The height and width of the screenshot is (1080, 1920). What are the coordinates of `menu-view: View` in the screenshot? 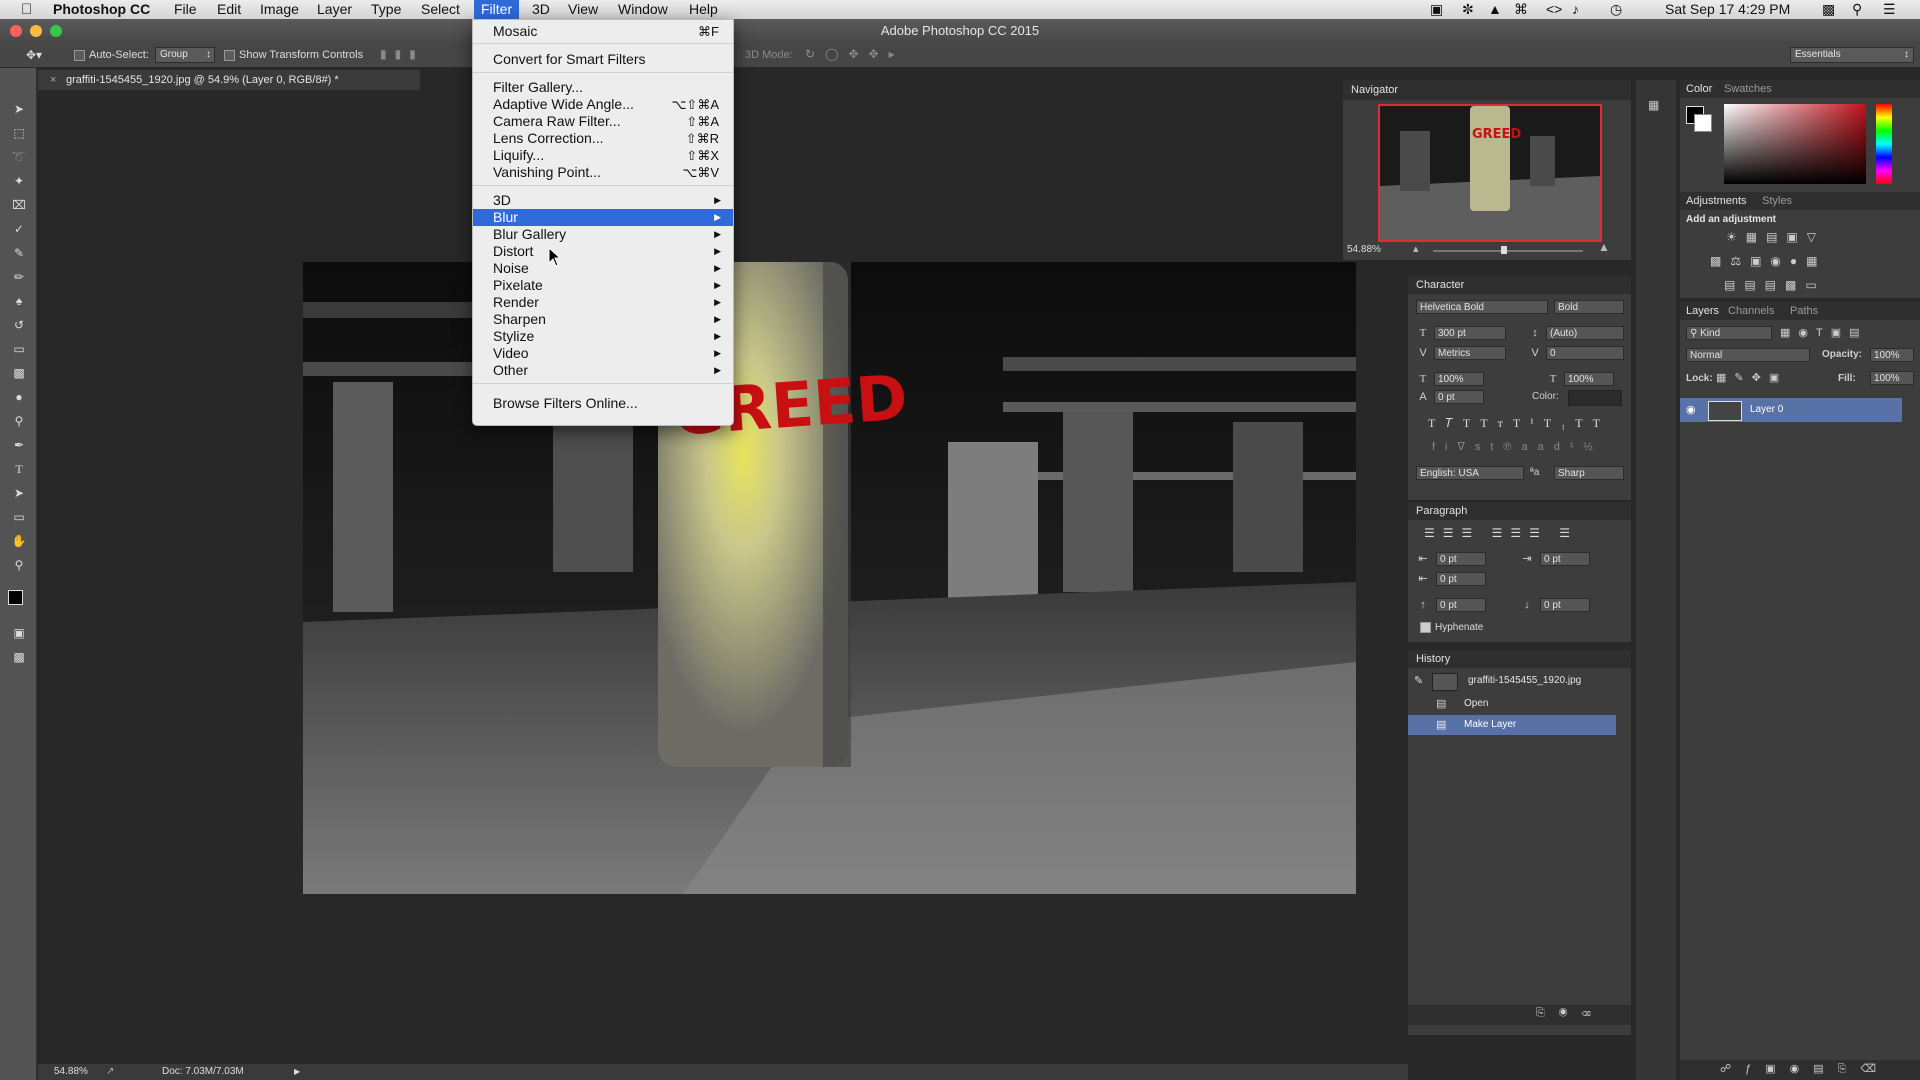 It's located at (583, 9).